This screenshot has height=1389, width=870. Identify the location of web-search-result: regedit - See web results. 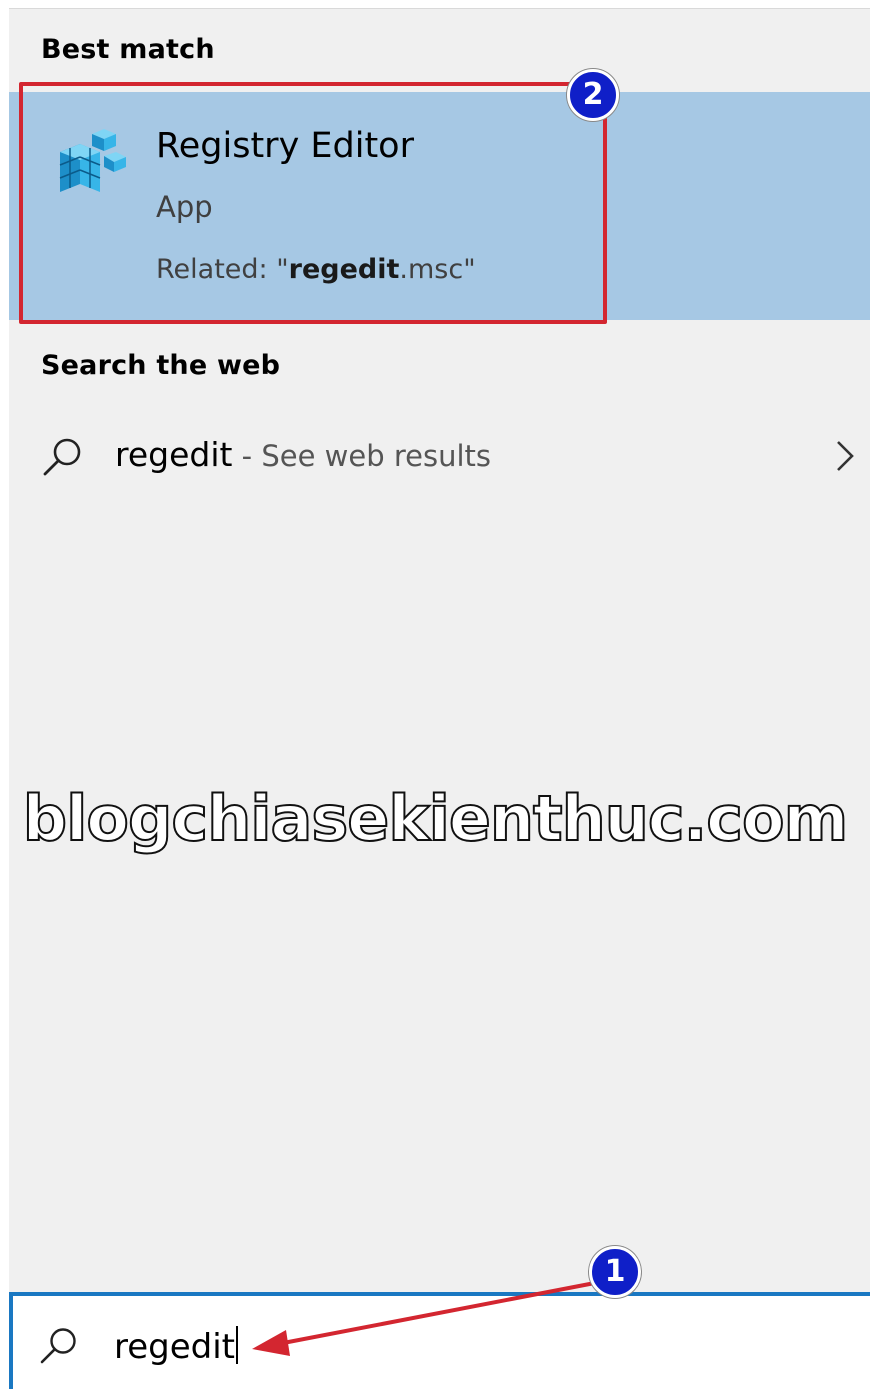
(439, 457).